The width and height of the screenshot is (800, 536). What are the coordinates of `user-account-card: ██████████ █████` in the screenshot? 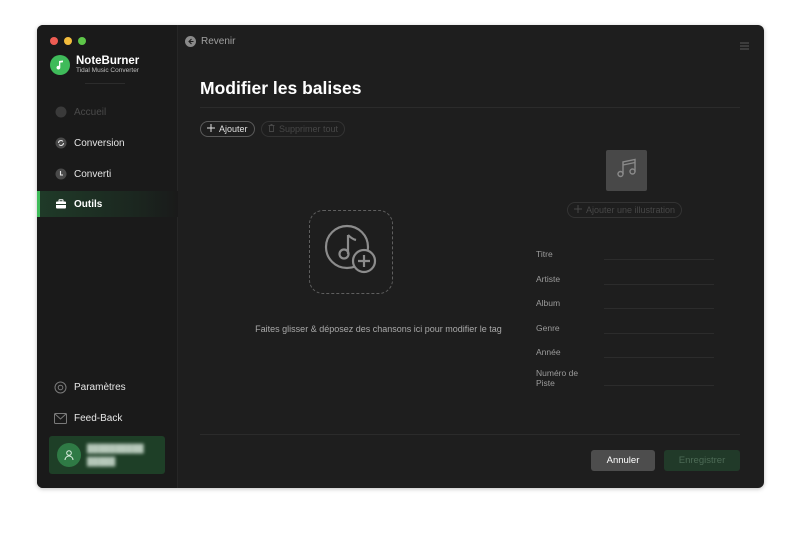 It's located at (107, 455).